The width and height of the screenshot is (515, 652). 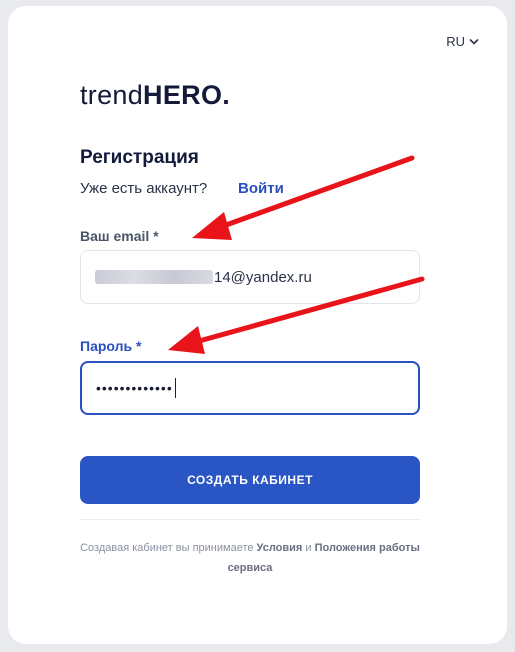 I want to click on password-field: •••••••••••••, so click(x=250, y=388).